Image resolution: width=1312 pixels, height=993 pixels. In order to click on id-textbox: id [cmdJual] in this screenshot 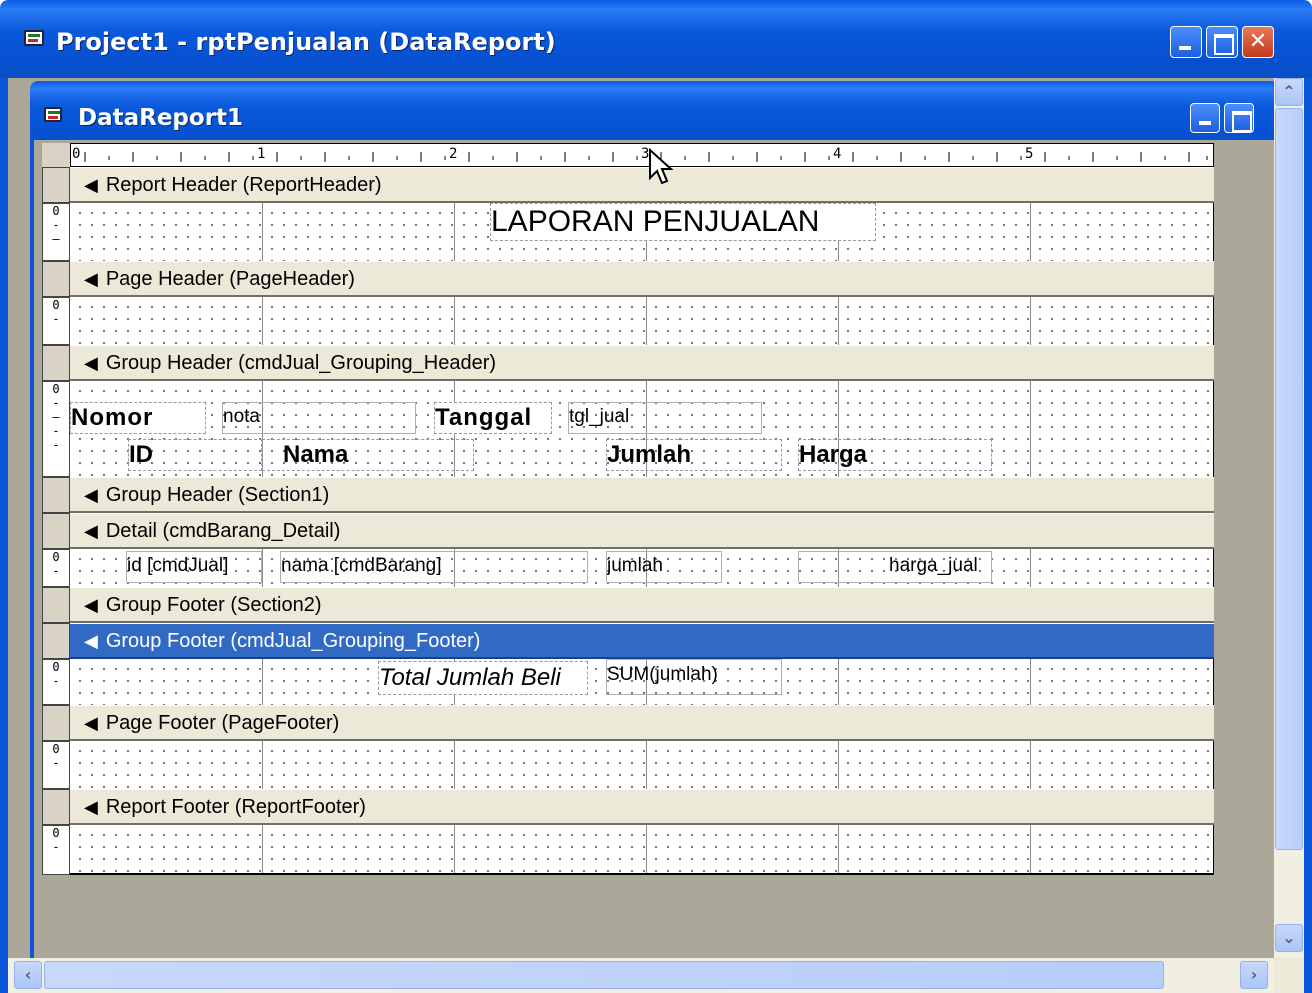, I will do `click(194, 567)`.